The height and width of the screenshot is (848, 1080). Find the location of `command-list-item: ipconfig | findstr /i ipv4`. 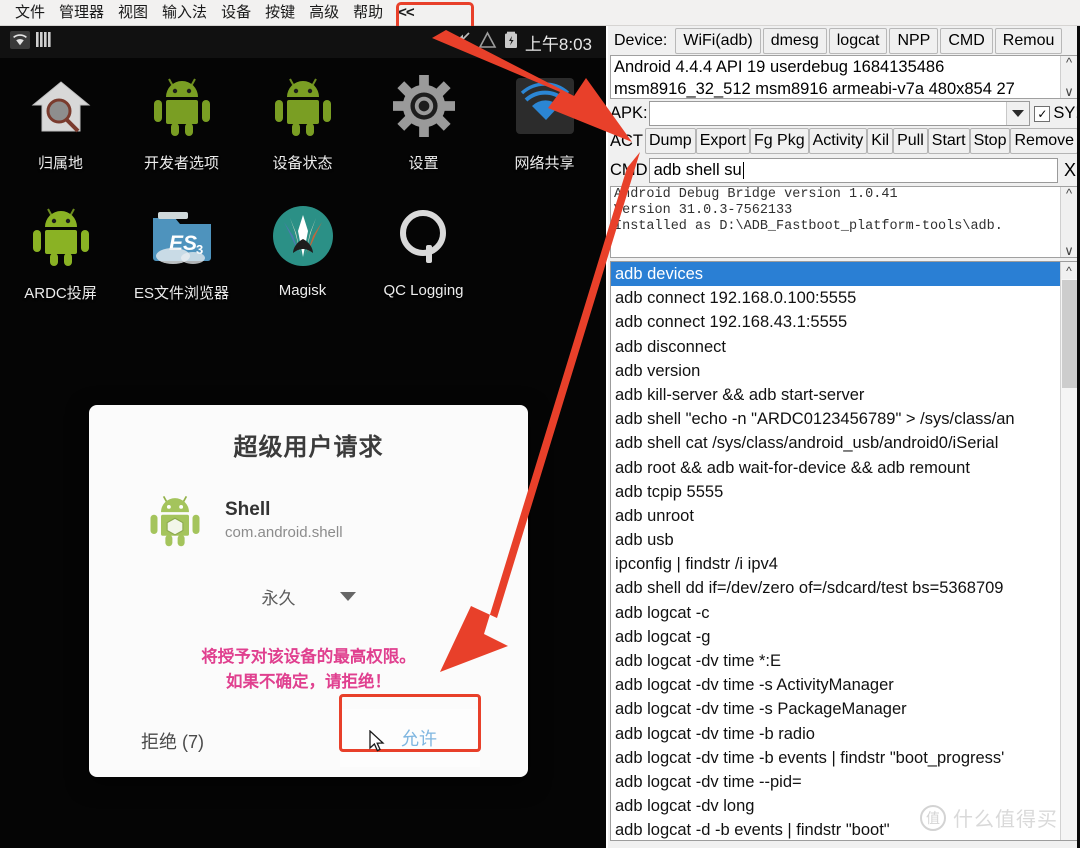

command-list-item: ipconfig | findstr /i ipv4 is located at coordinates (835, 564).